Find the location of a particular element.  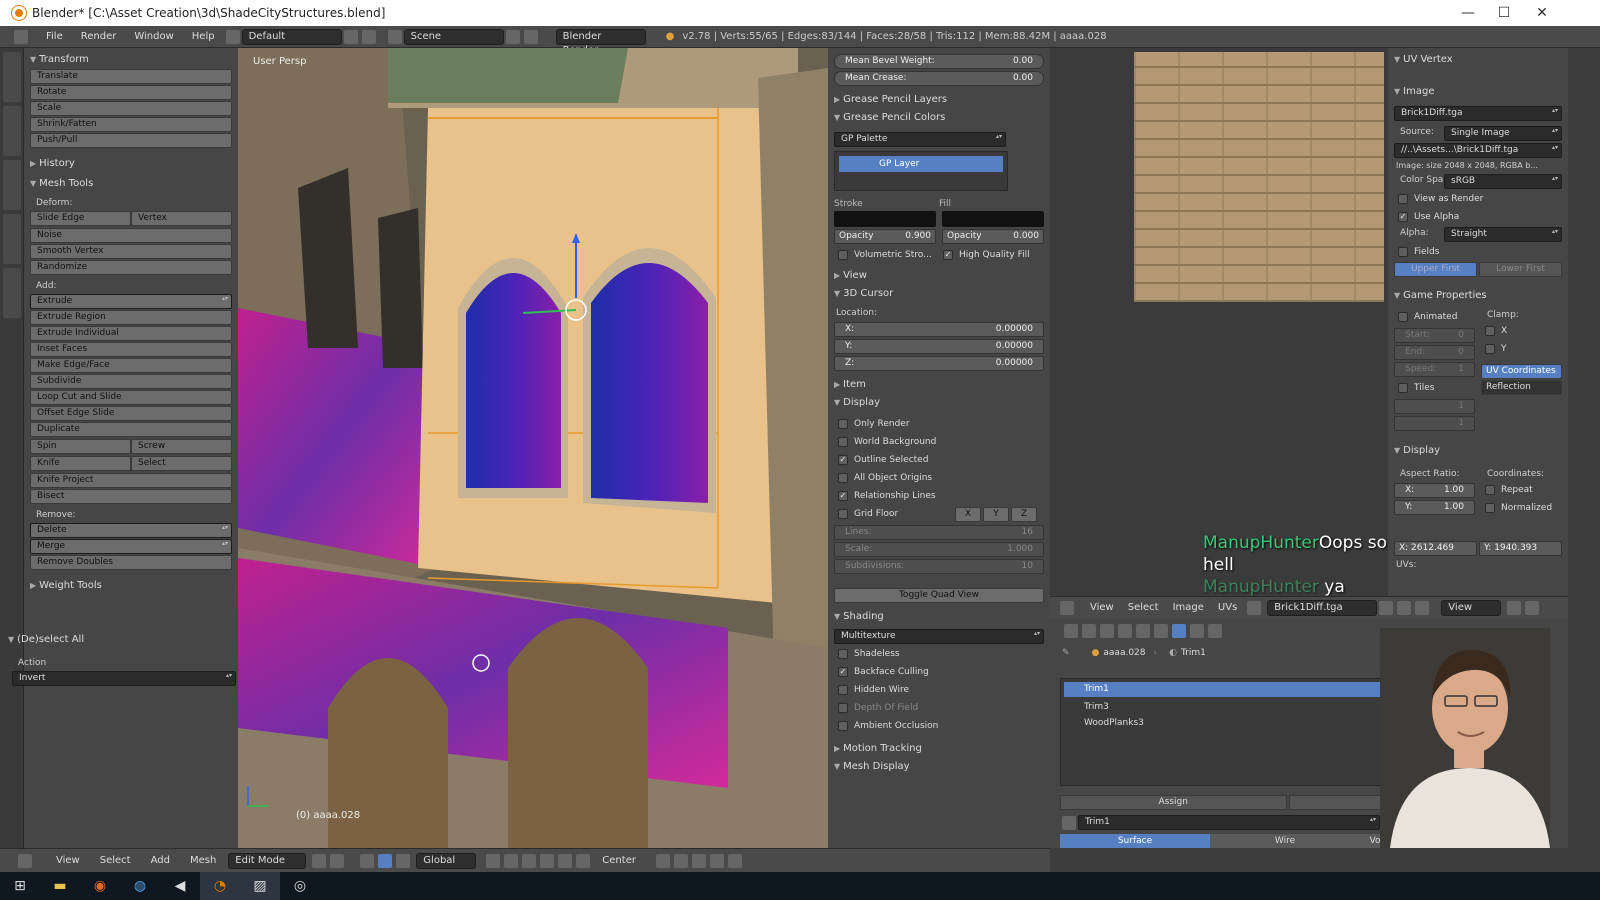

knife-button: Knife is located at coordinates (80, 463).